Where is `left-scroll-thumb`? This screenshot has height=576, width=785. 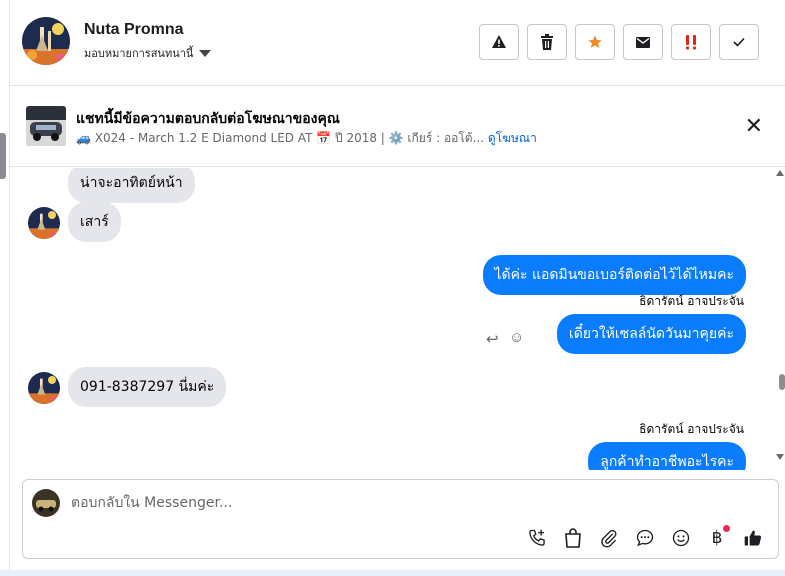
left-scroll-thumb is located at coordinates (3, 156).